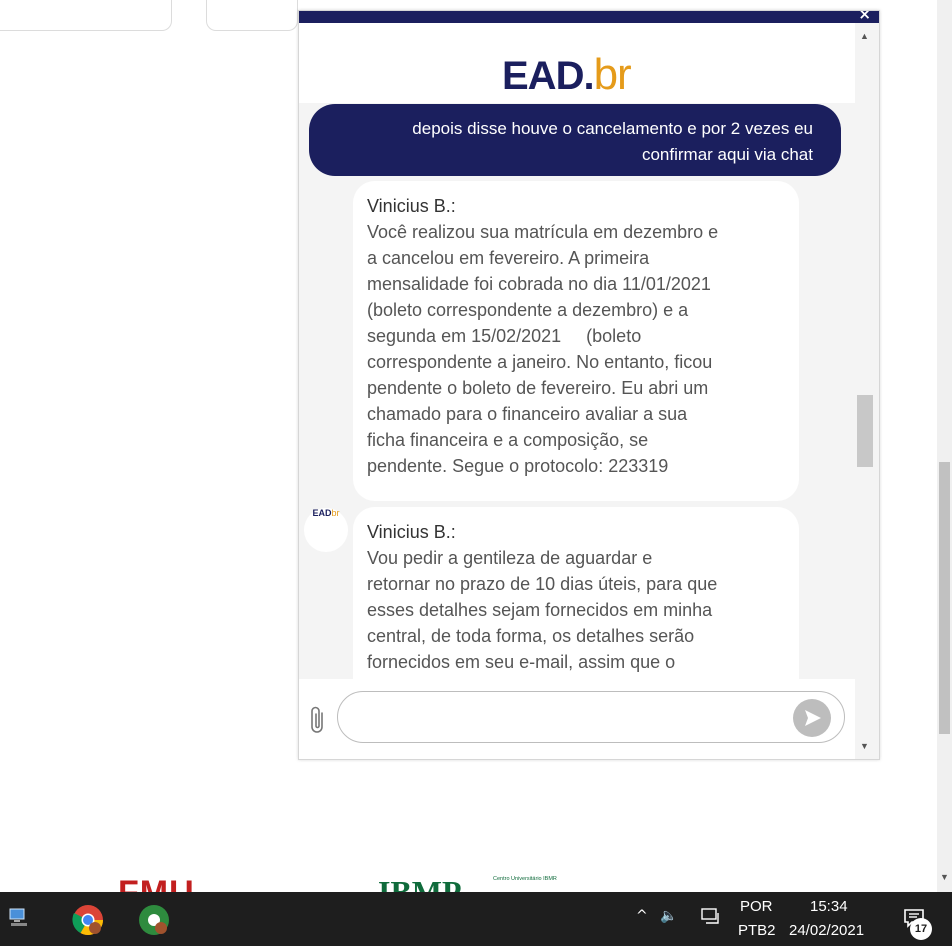 This screenshot has height=946, width=952. What do you see at coordinates (154, 920) in the screenshot?
I see `browser-profile-icon` at bounding box center [154, 920].